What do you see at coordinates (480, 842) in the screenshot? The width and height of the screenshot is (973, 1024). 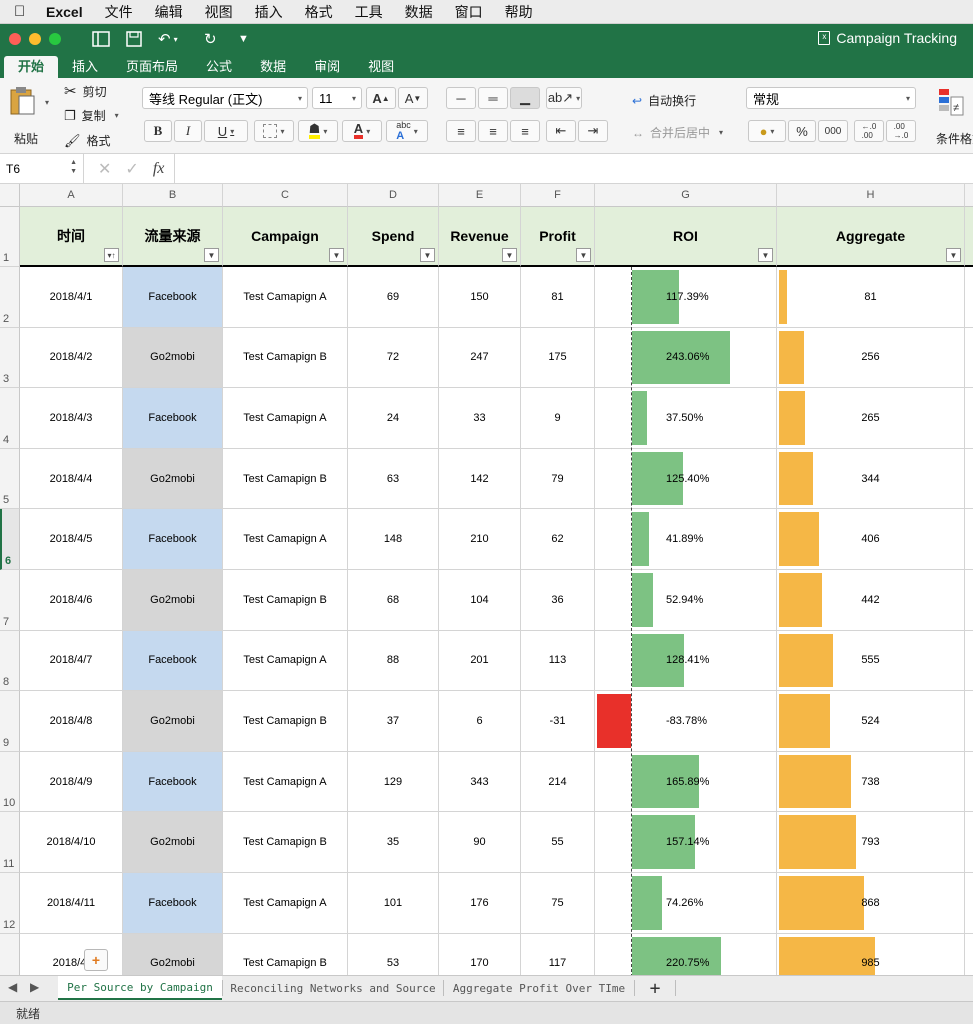 I see `revenue-cell: 90` at bounding box center [480, 842].